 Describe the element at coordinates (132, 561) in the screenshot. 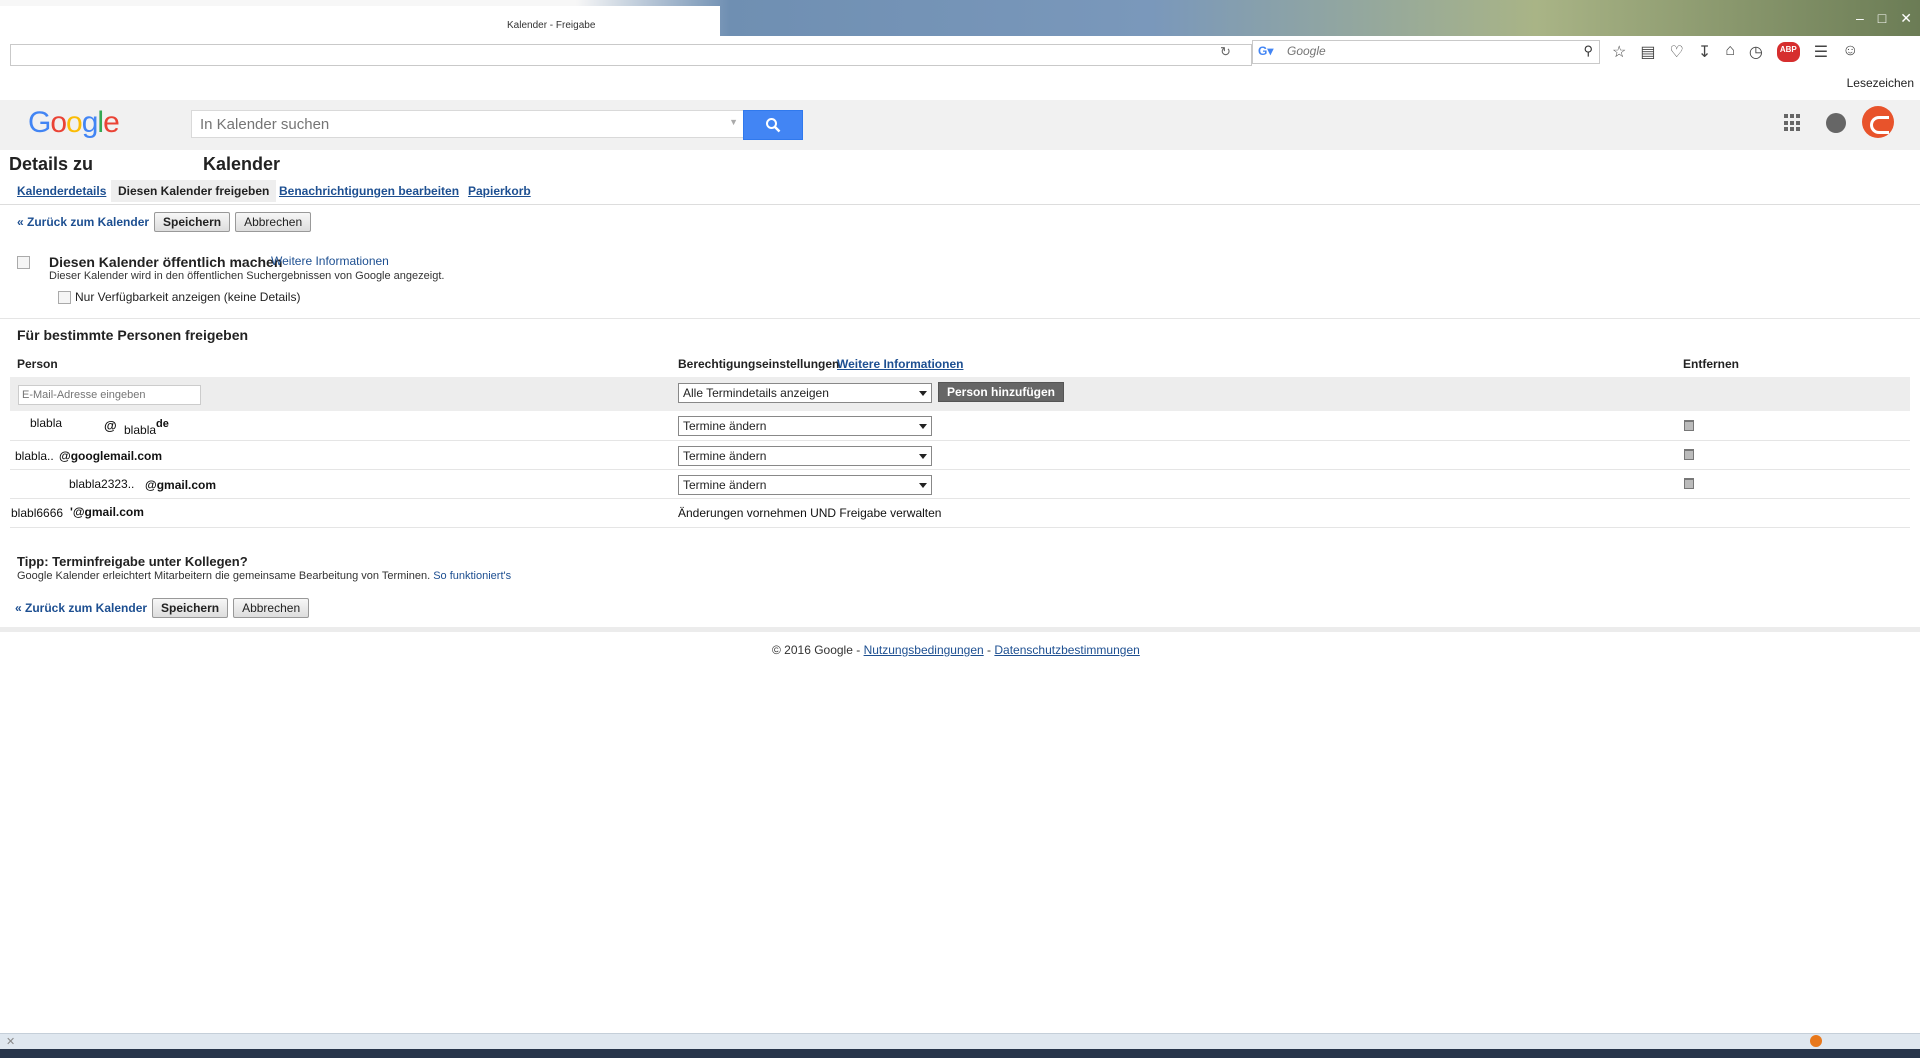

I see `tip-title: Tipp: Terminfreigabe unter Kollegen?` at that location.